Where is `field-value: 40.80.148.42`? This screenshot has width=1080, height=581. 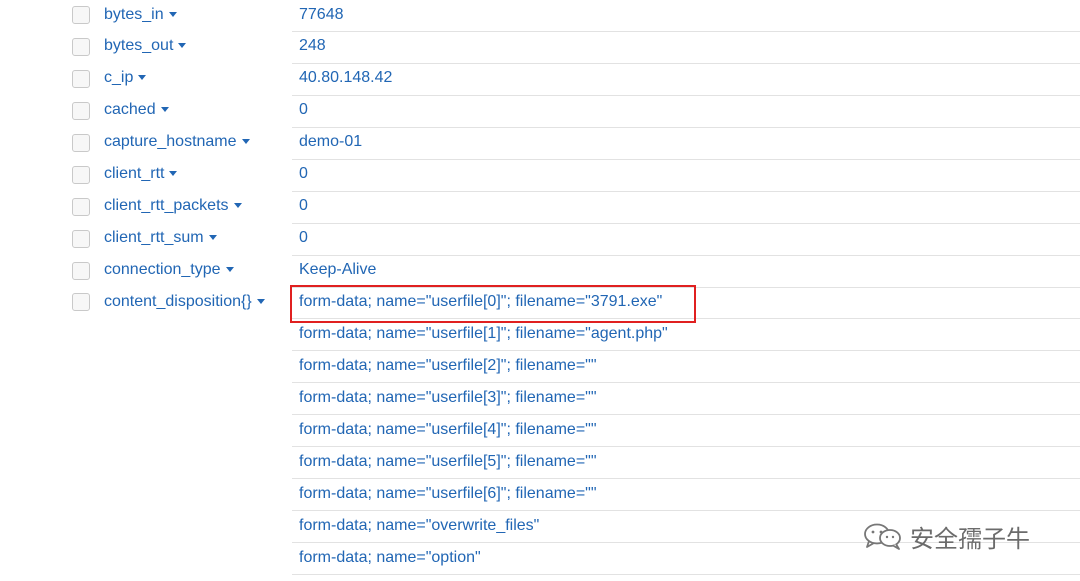
field-value: 40.80.148.42 is located at coordinates (345, 78).